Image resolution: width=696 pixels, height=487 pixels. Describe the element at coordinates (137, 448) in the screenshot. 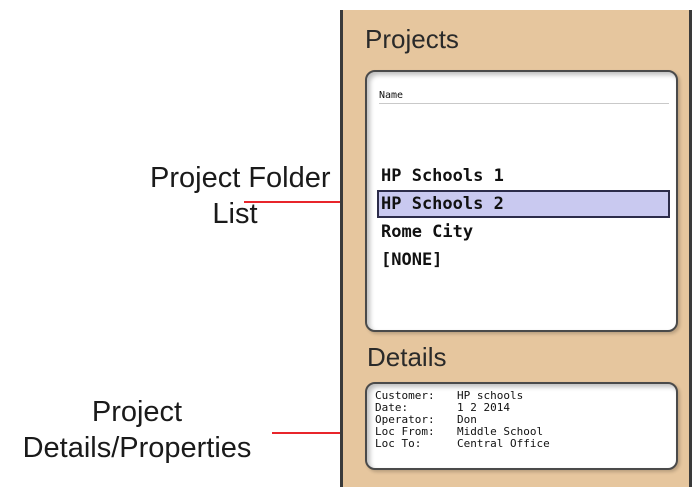

I see `callout-line: Details/Properties` at that location.